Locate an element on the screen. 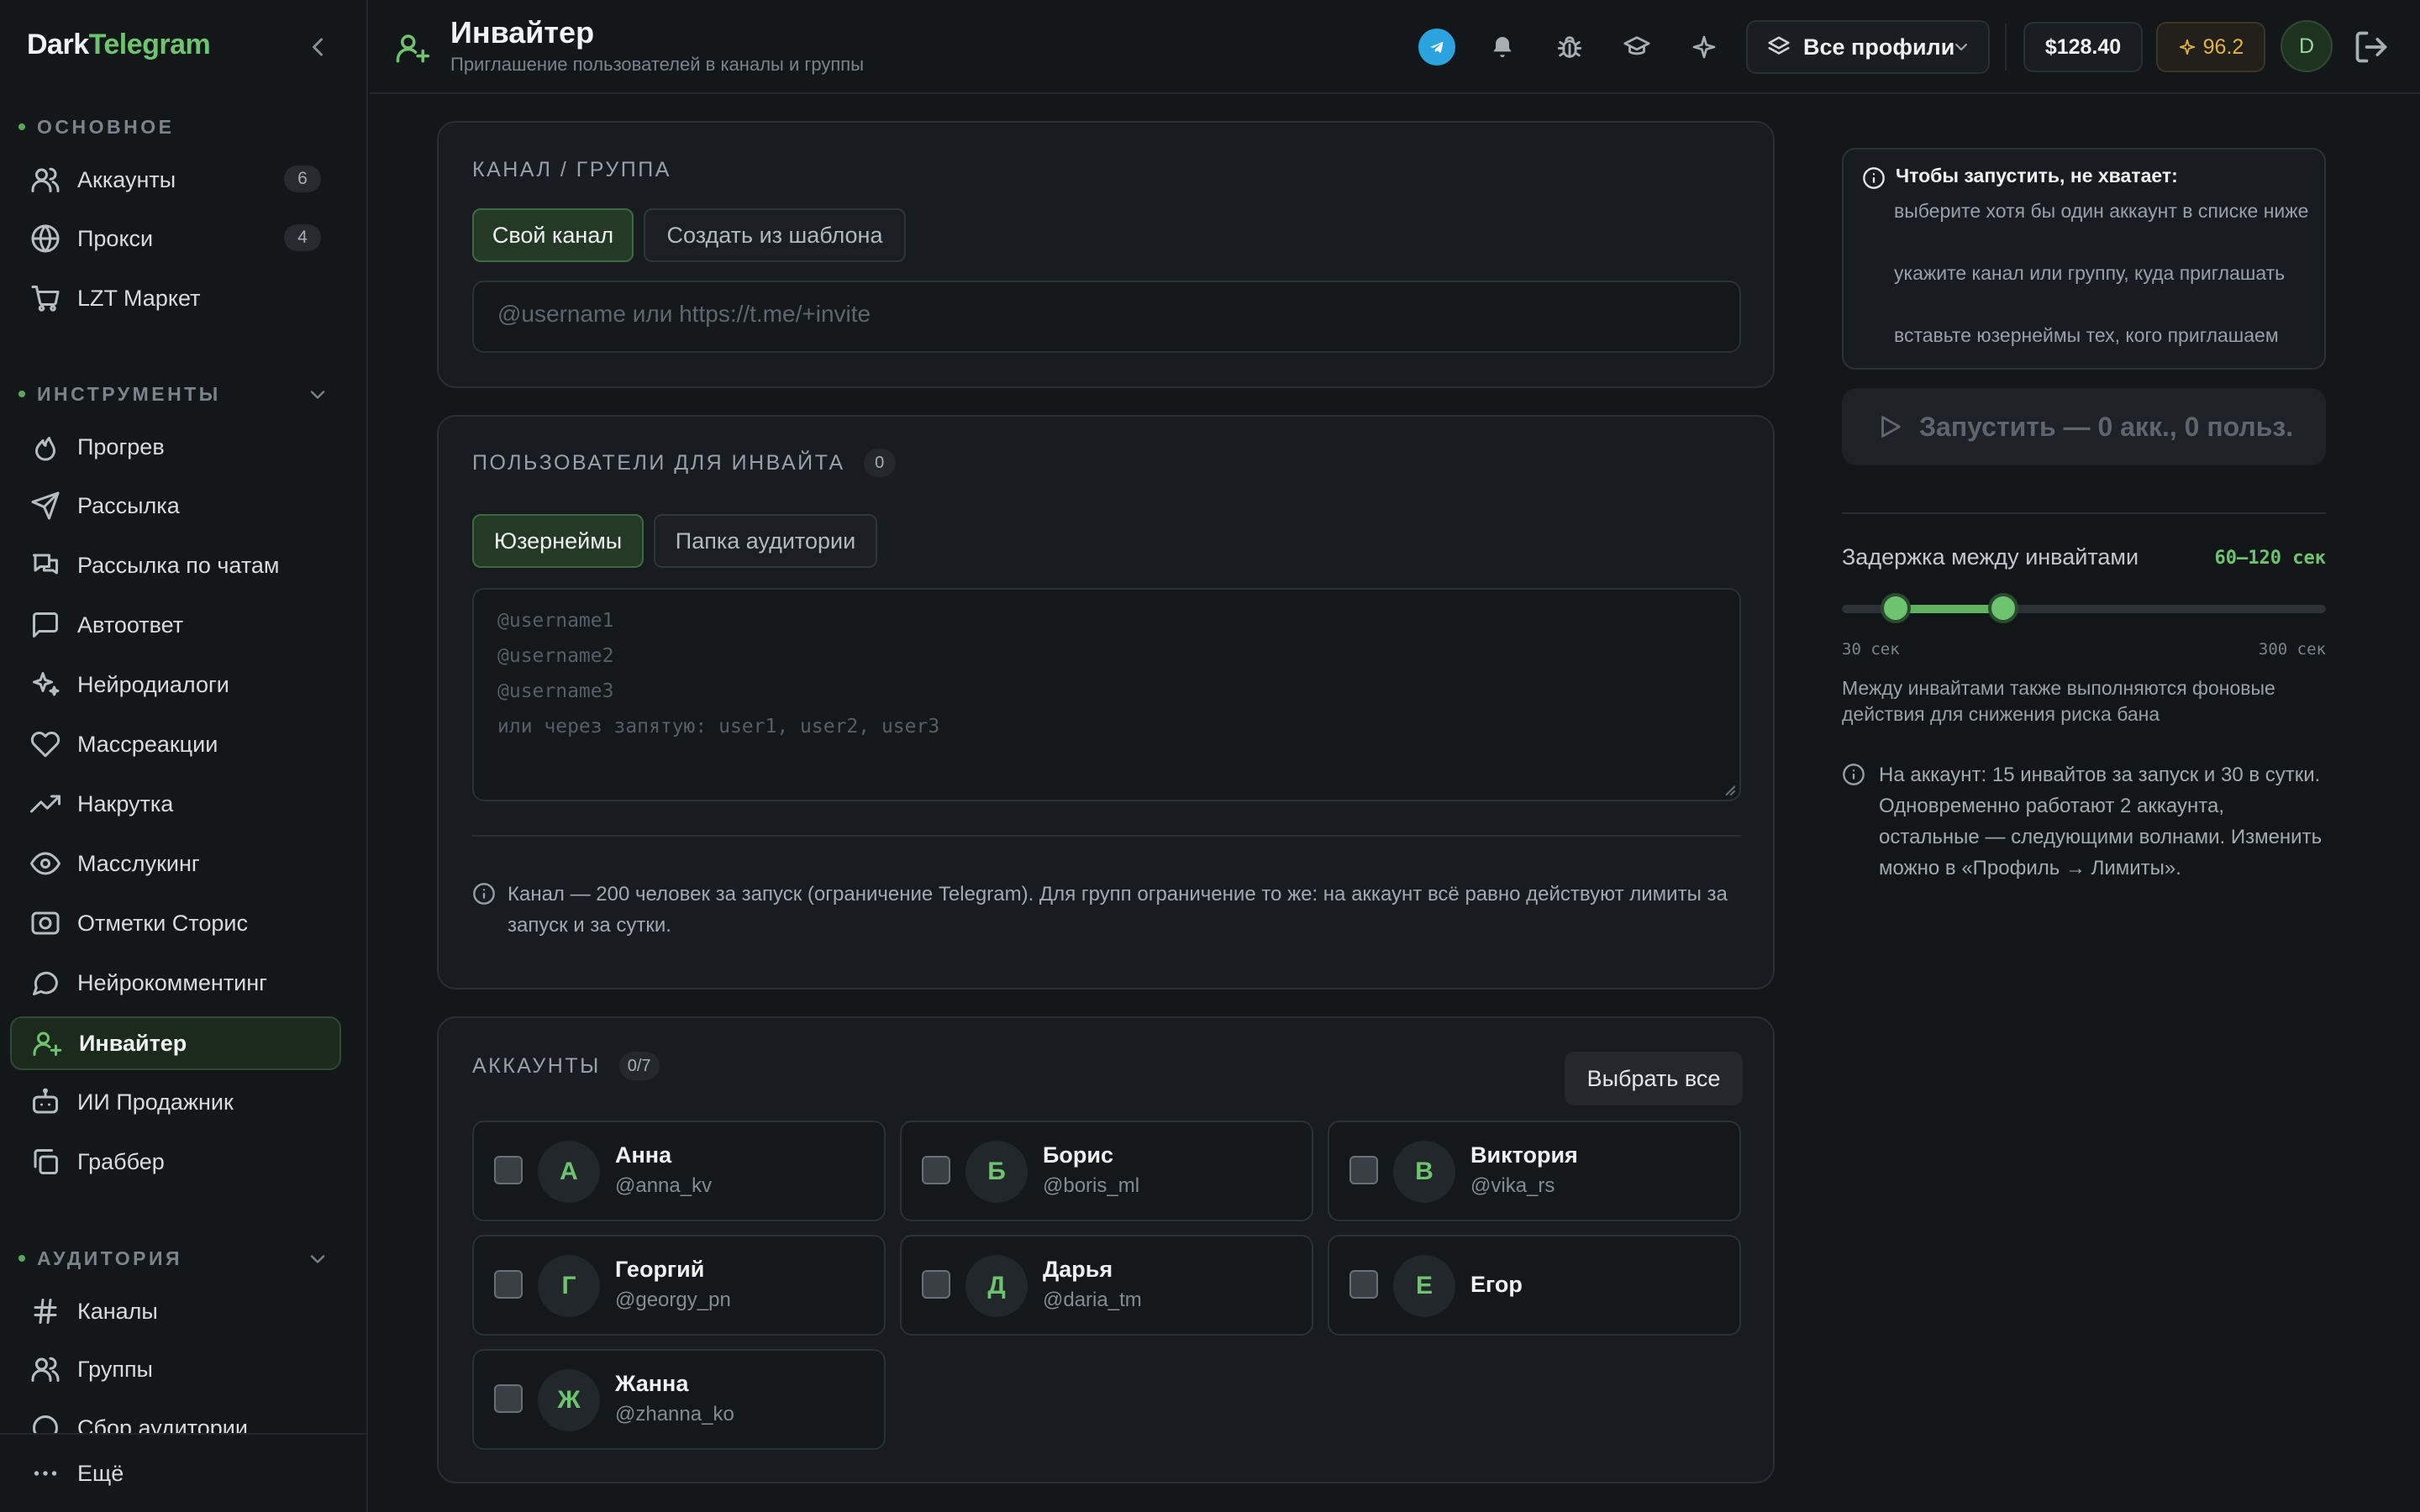 This screenshot has height=1512, width=2420. sidebar-item-neurocommenting: Нейрокомментинг is located at coordinates (176, 983).